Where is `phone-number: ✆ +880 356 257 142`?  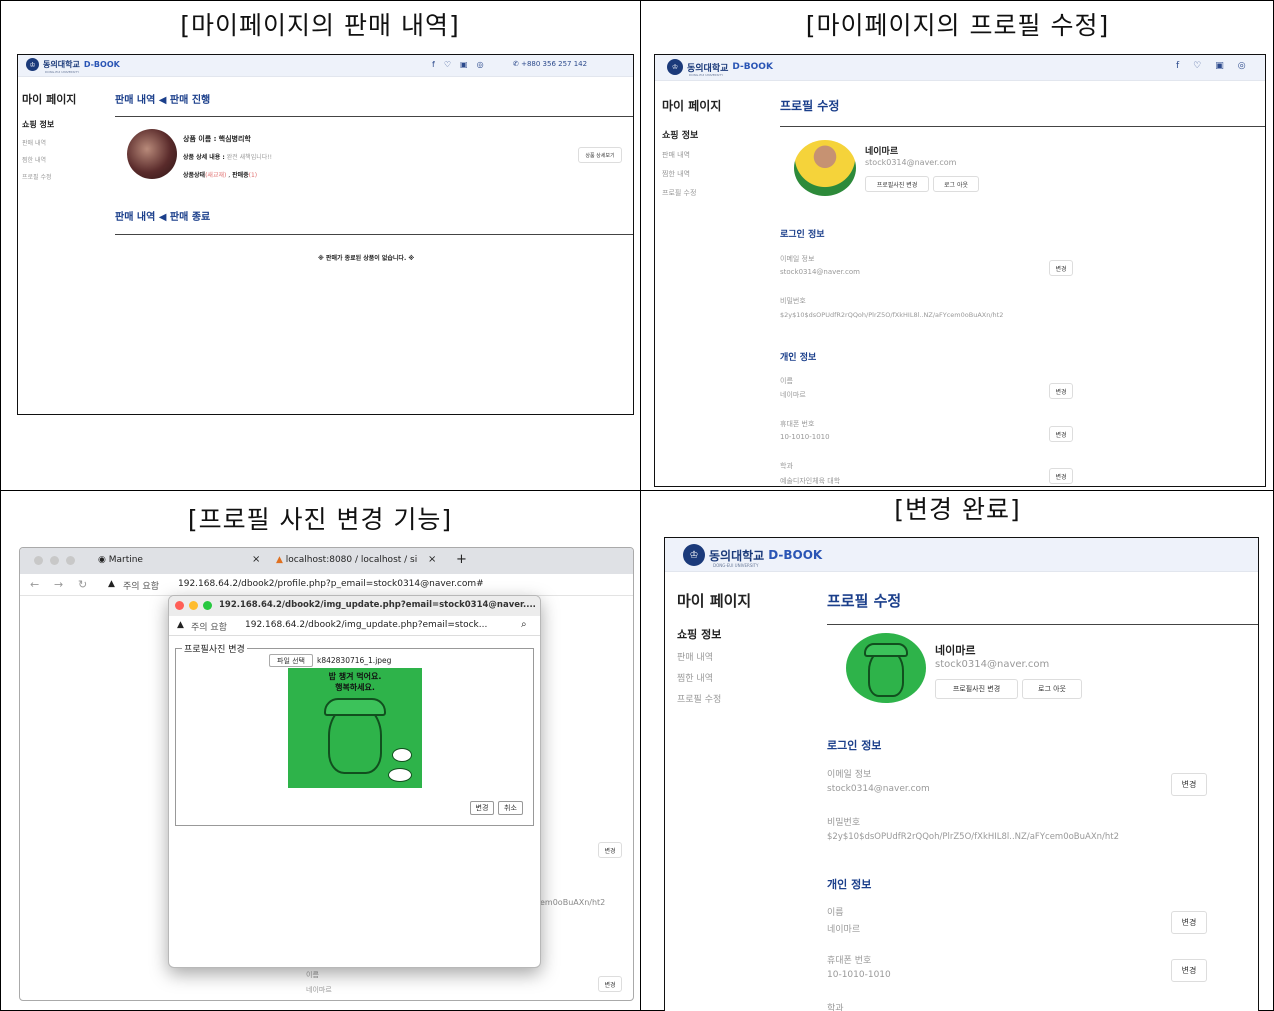
phone-number: ✆ +880 356 257 142 is located at coordinates (550, 64).